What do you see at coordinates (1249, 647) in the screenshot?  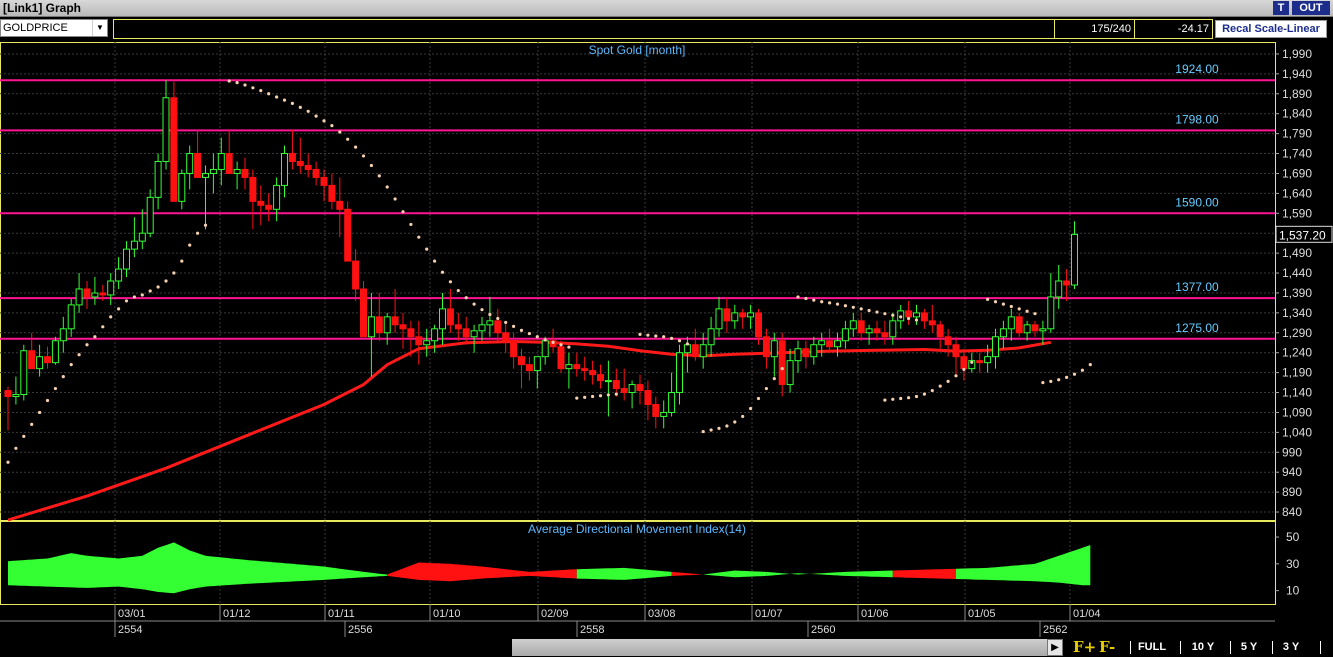 I see `range-5y-button: 5 Y` at bounding box center [1249, 647].